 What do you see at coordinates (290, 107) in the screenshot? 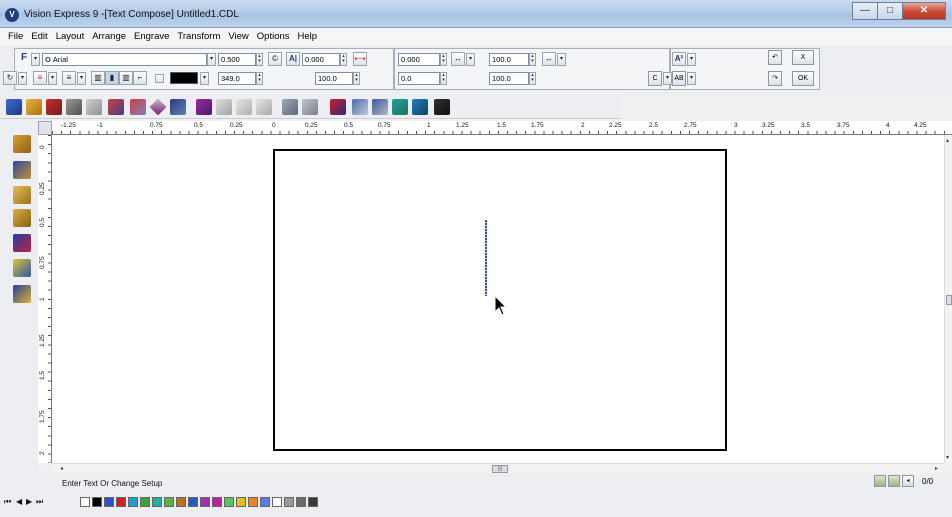
I see `grid-icon` at bounding box center [290, 107].